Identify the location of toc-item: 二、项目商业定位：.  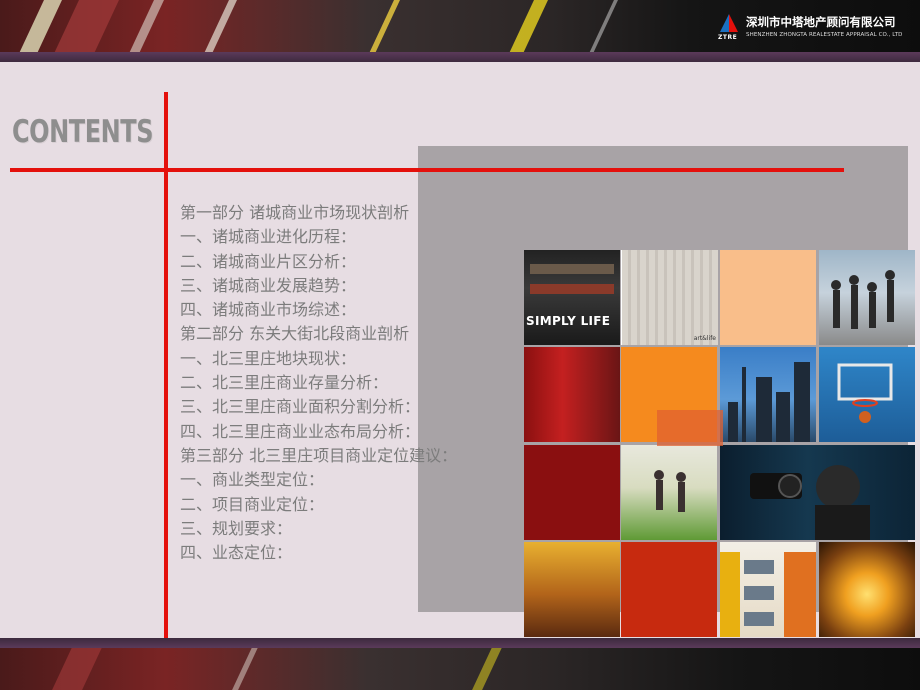
(252, 504).